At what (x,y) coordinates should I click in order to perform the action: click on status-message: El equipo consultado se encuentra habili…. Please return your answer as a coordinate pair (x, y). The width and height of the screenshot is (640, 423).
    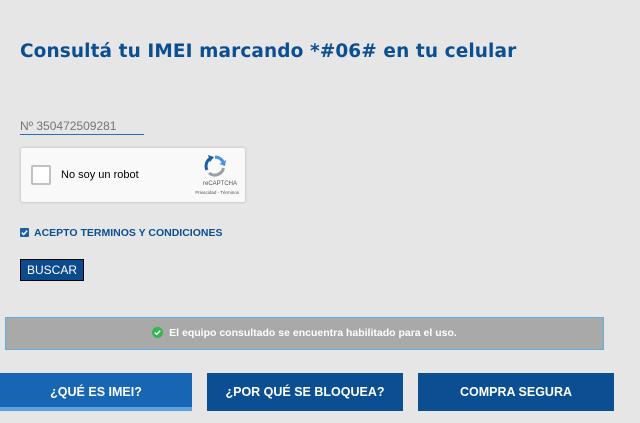
    Looking at the image, I should click on (313, 333).